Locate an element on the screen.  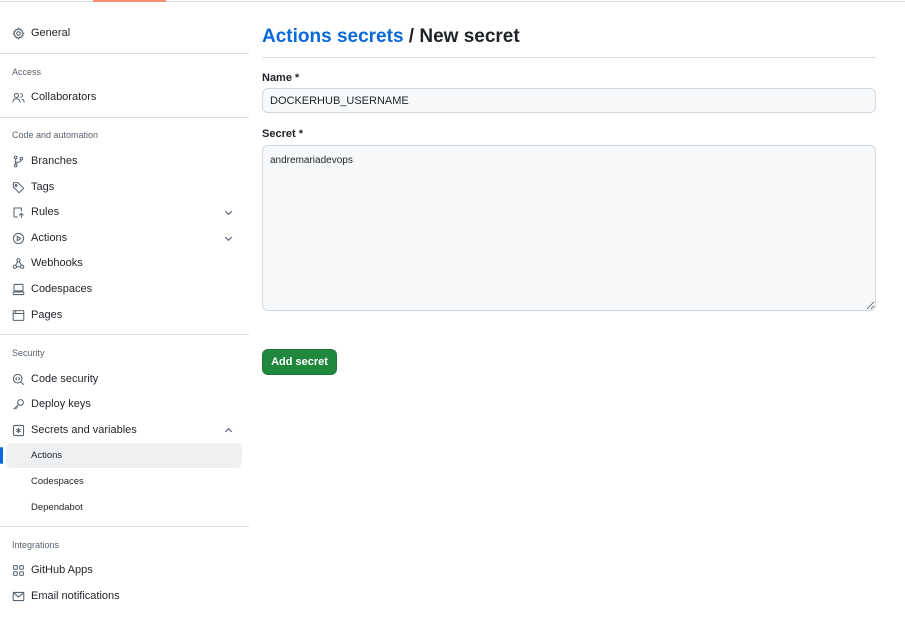
sidebar-item-pages: Pages is located at coordinates (124, 315).